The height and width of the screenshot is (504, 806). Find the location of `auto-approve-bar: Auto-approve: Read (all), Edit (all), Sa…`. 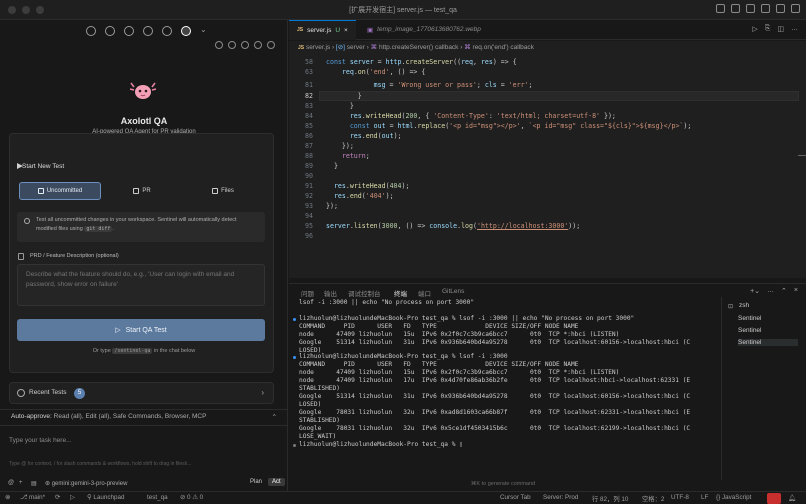

auto-approve-bar: Auto-approve: Read (all), Edit (all), Sa… is located at coordinates (144, 417).